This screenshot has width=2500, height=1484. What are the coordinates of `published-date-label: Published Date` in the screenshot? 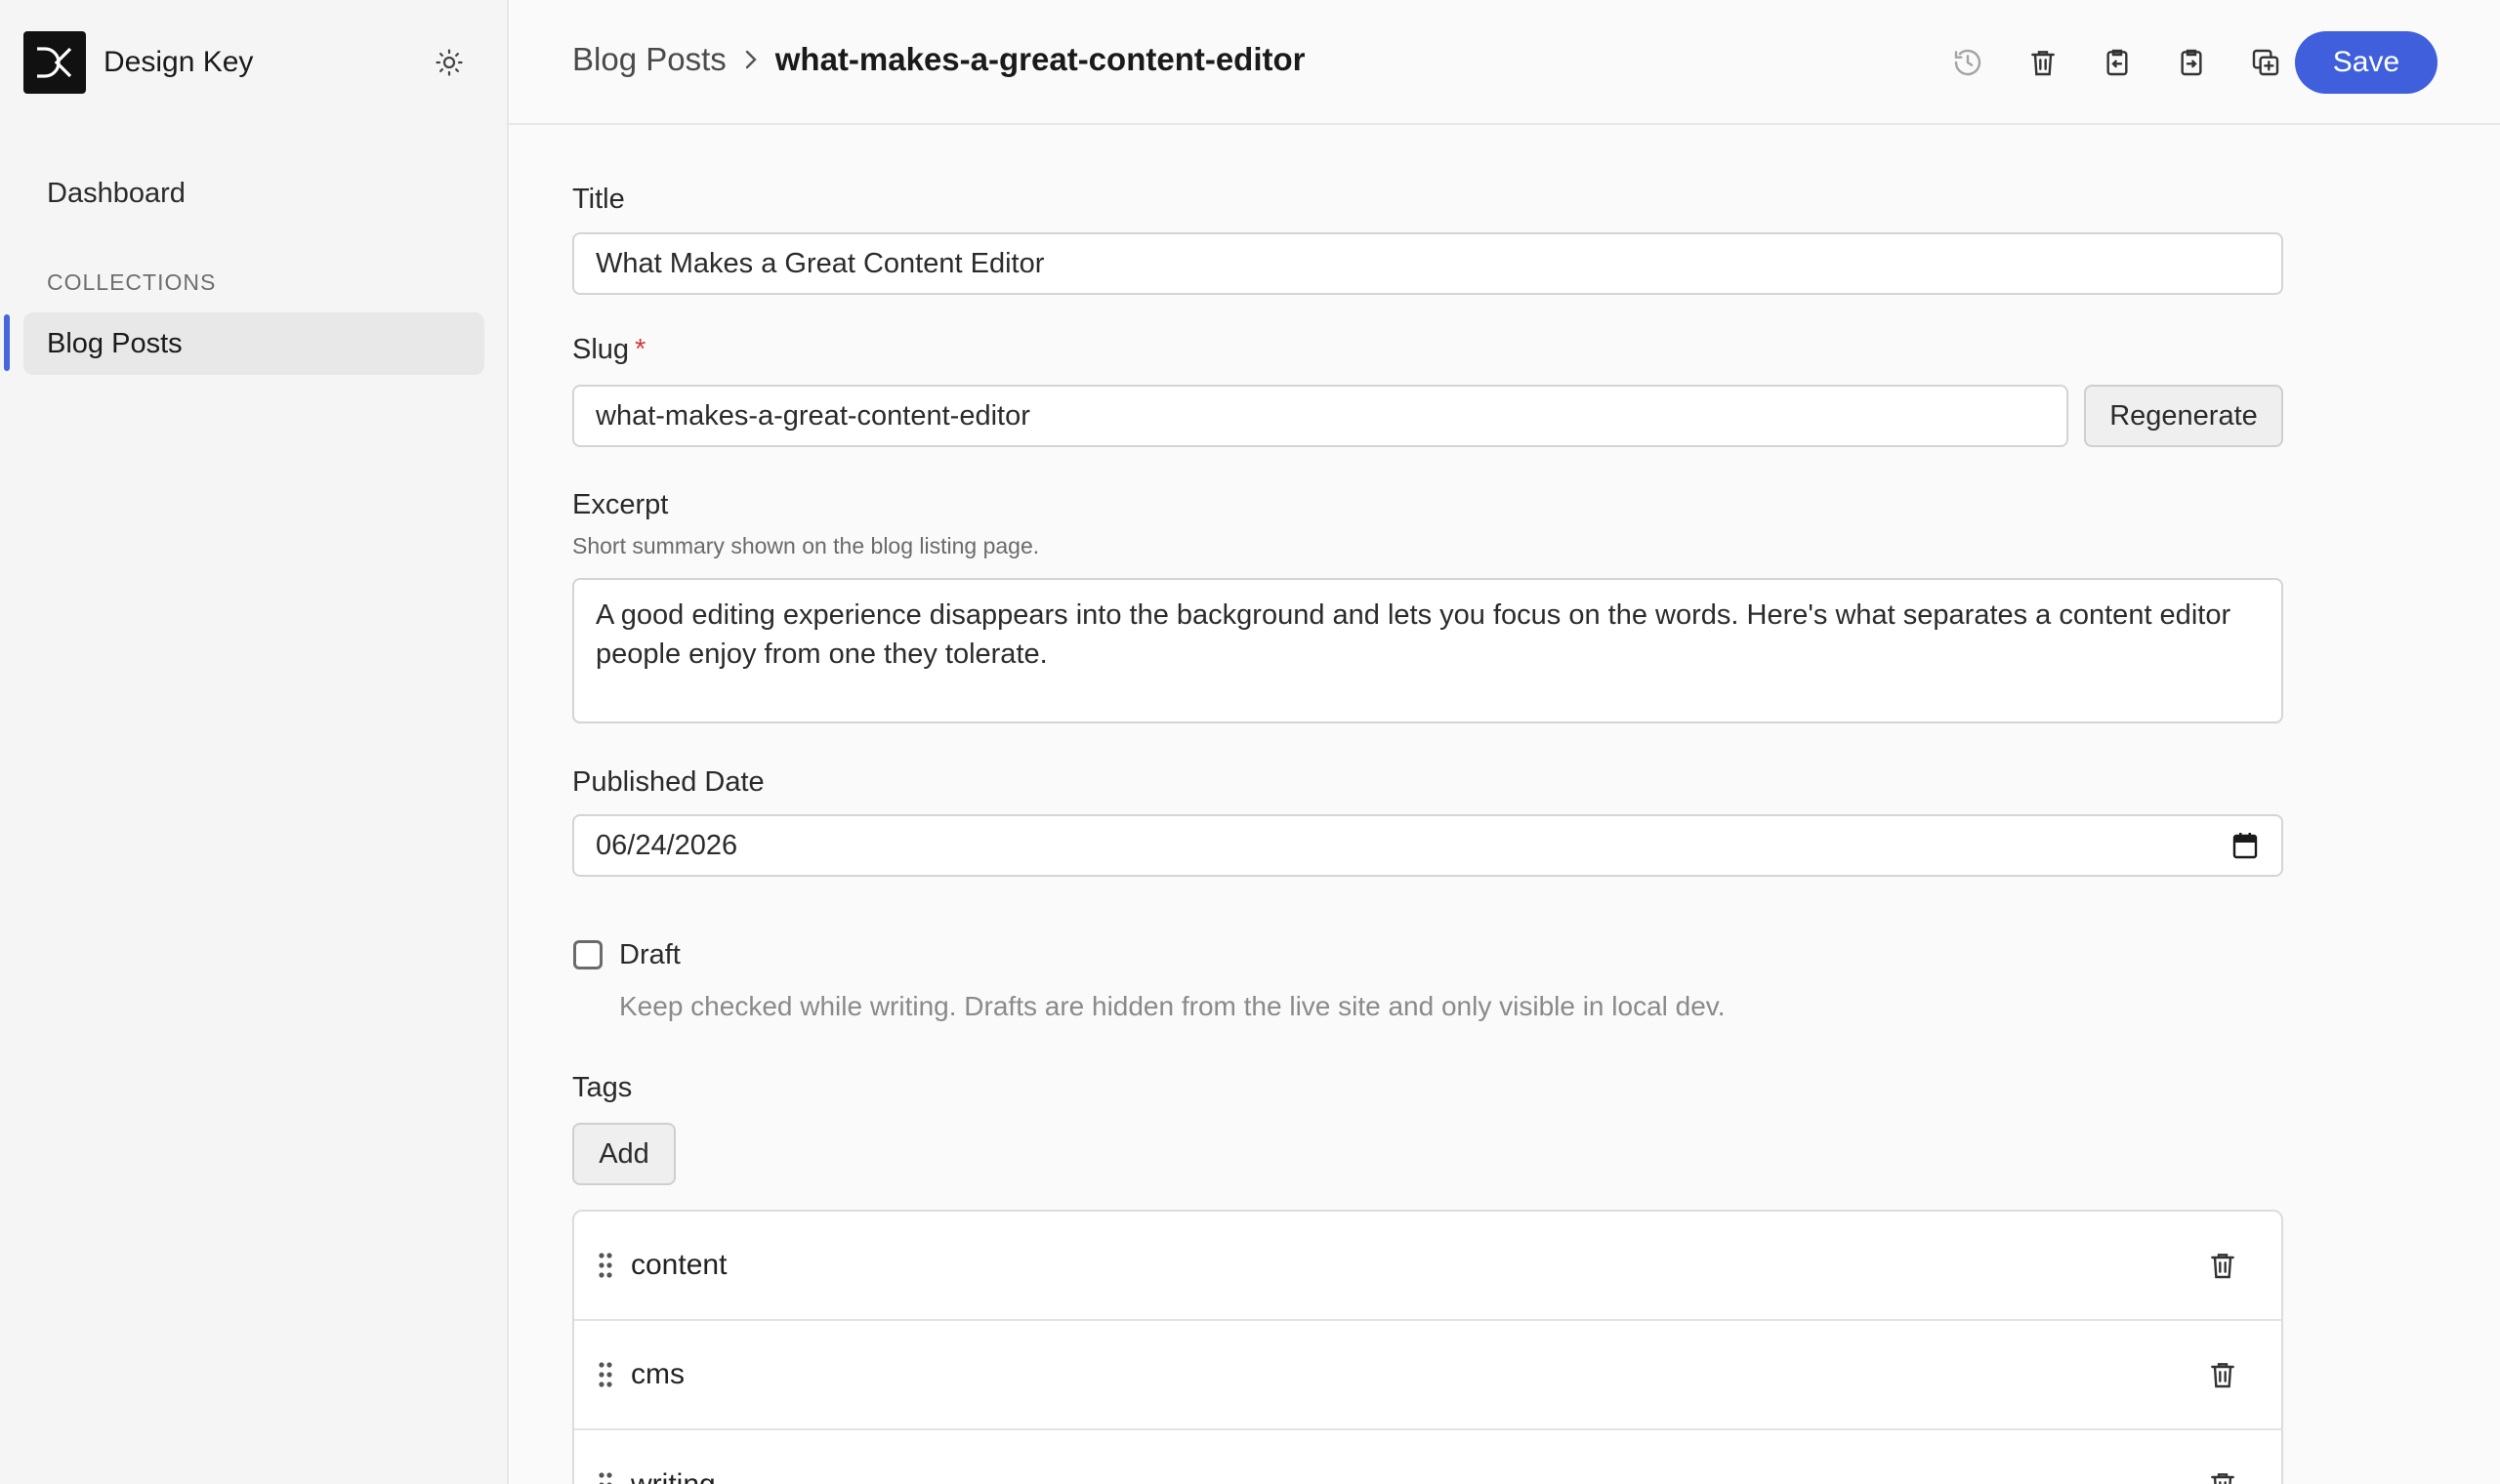 It's located at (668, 782).